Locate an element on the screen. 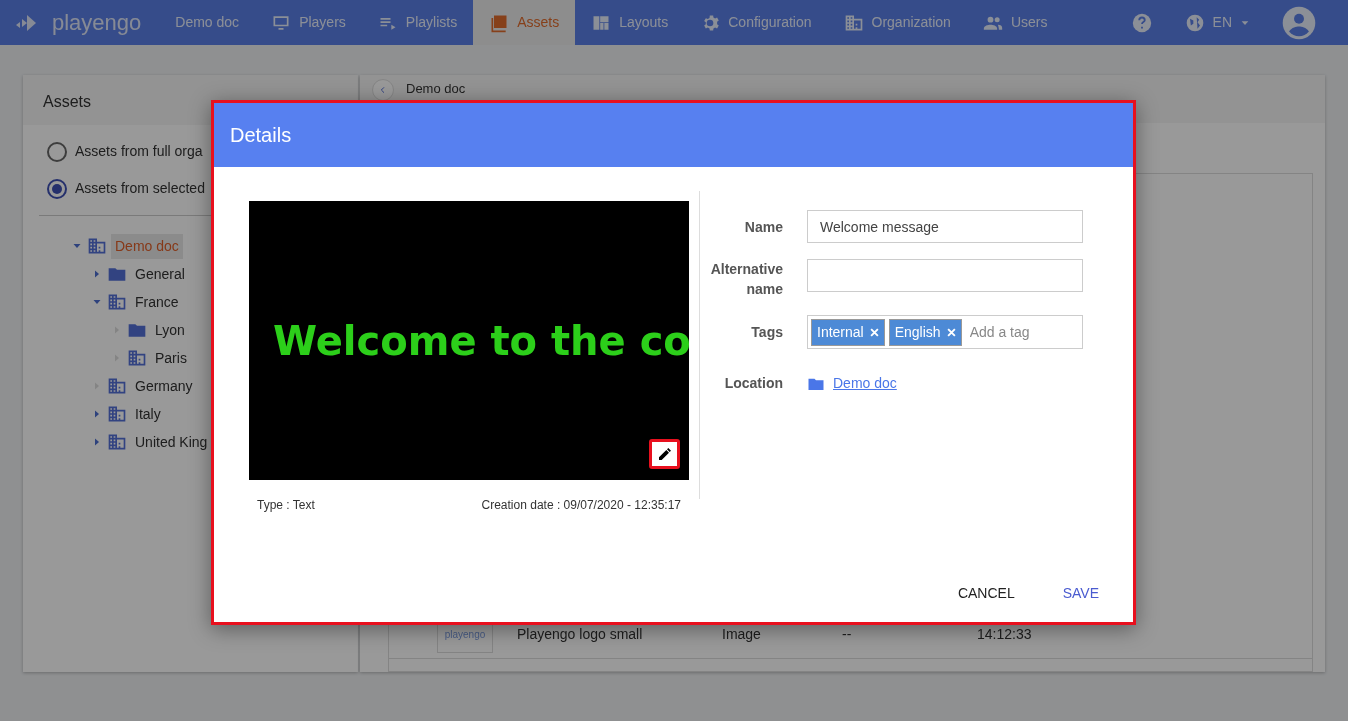 This screenshot has width=1348, height=721. text-field is located at coordinates (945, 275).